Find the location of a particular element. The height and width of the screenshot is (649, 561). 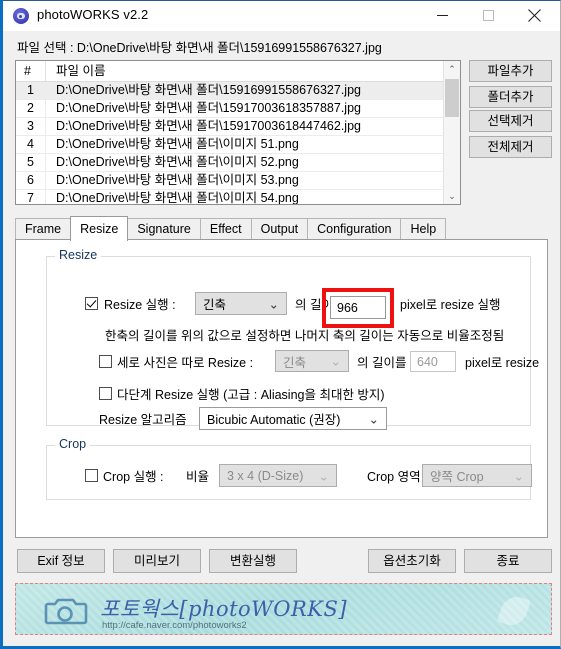

add-file-button: 파일추가 is located at coordinates (510, 71).